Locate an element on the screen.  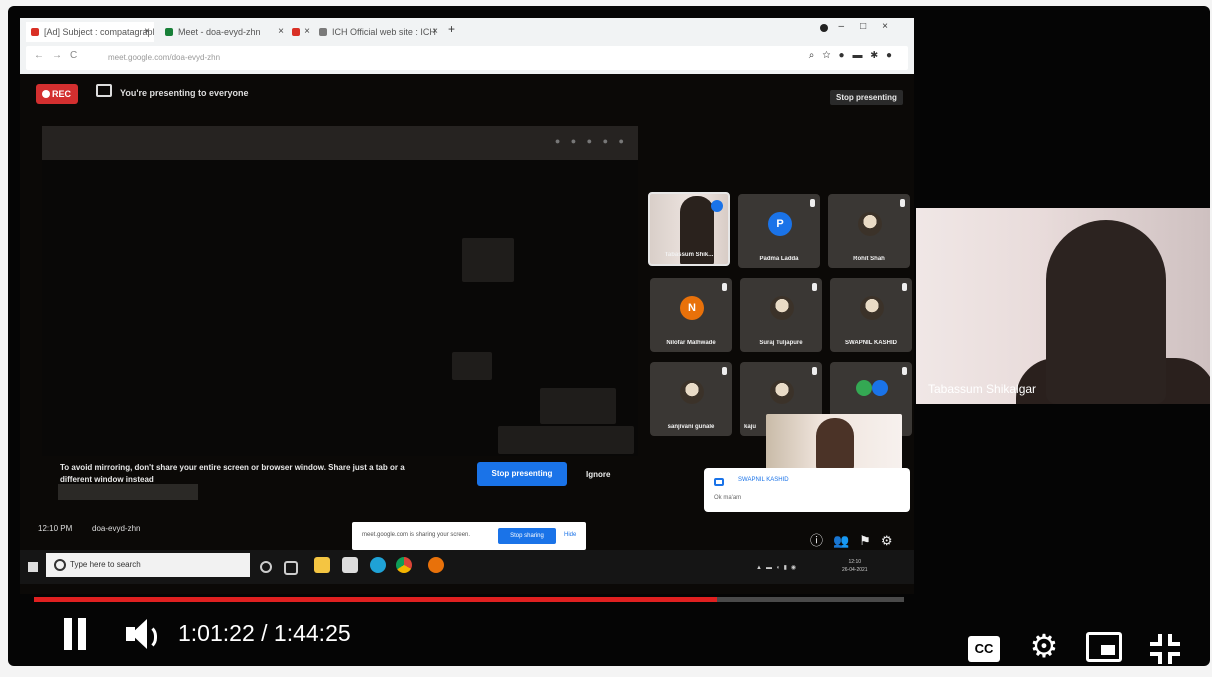
miniplayer-button is located at coordinates (1104, 647).